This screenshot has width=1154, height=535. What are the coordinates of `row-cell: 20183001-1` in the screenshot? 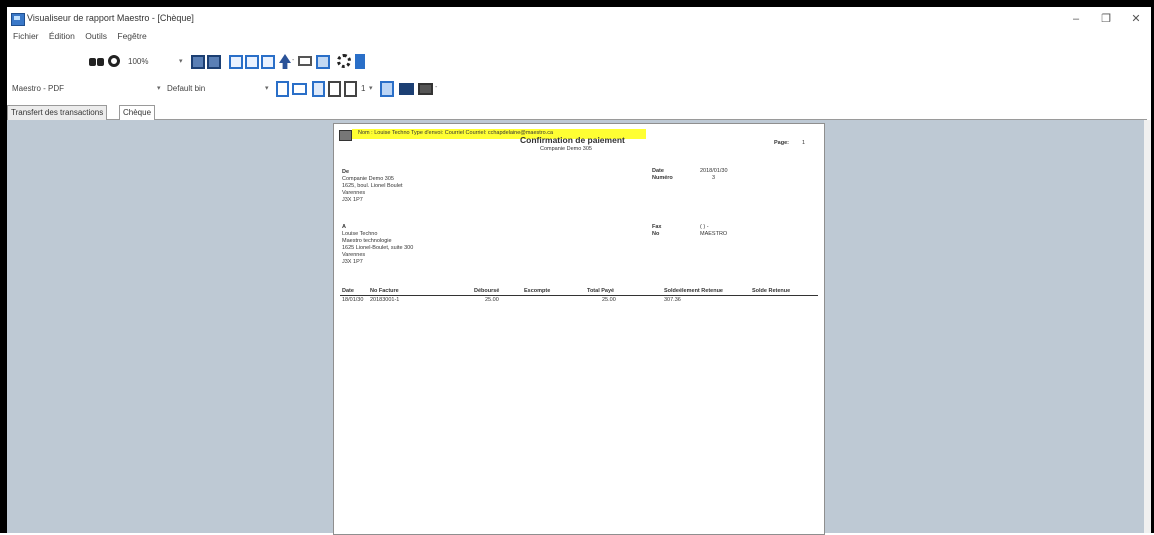 It's located at (385, 300).